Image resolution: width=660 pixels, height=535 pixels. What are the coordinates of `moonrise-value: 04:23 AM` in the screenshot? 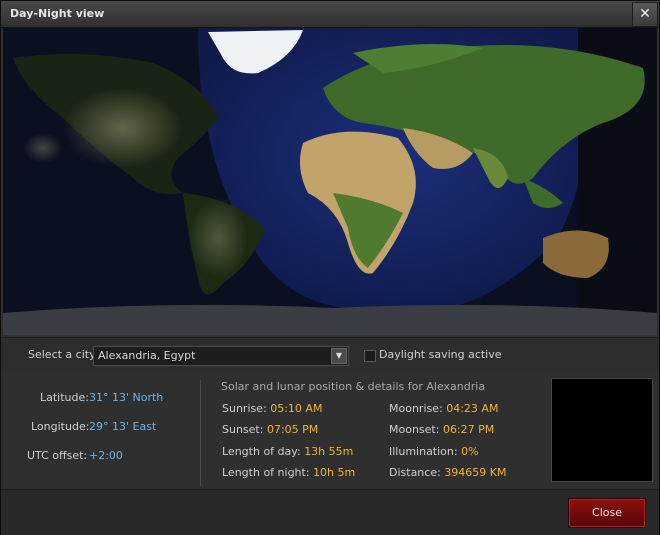 It's located at (472, 408).